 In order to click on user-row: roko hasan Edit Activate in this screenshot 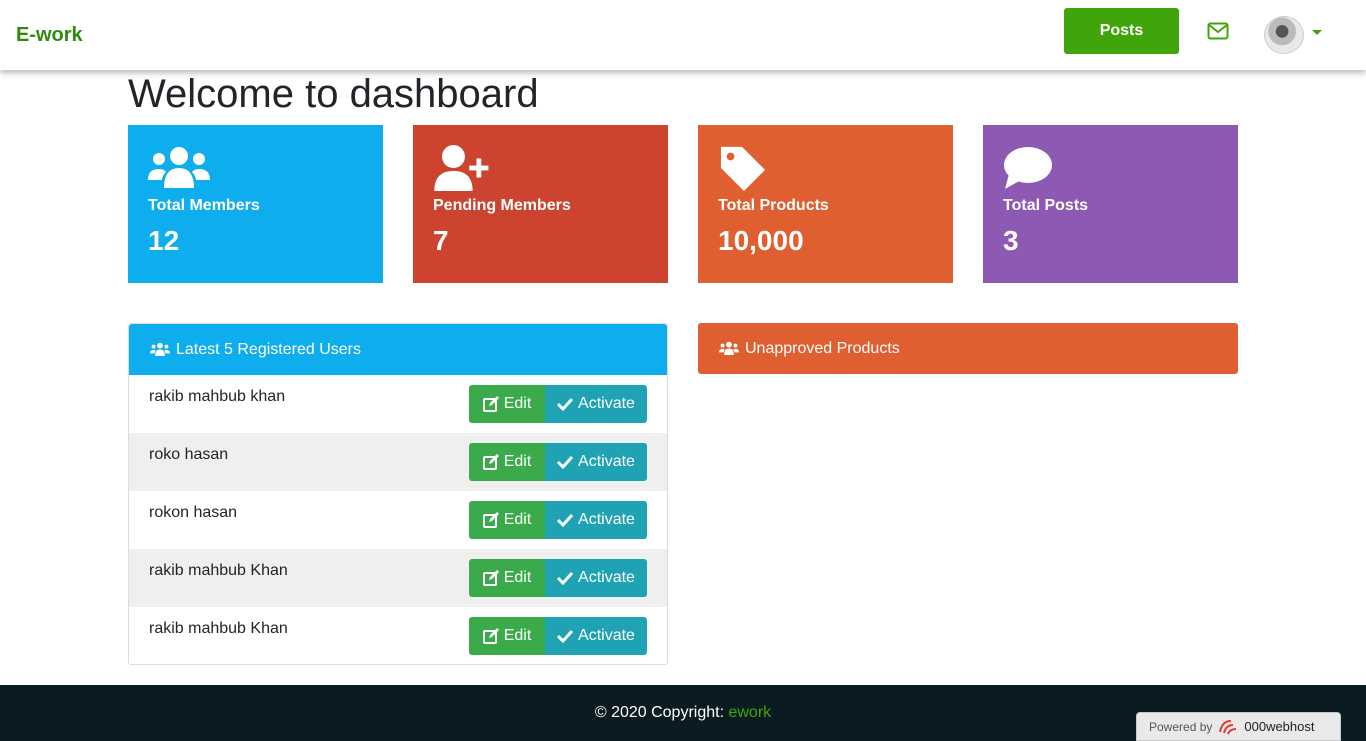, I will do `click(398, 462)`.